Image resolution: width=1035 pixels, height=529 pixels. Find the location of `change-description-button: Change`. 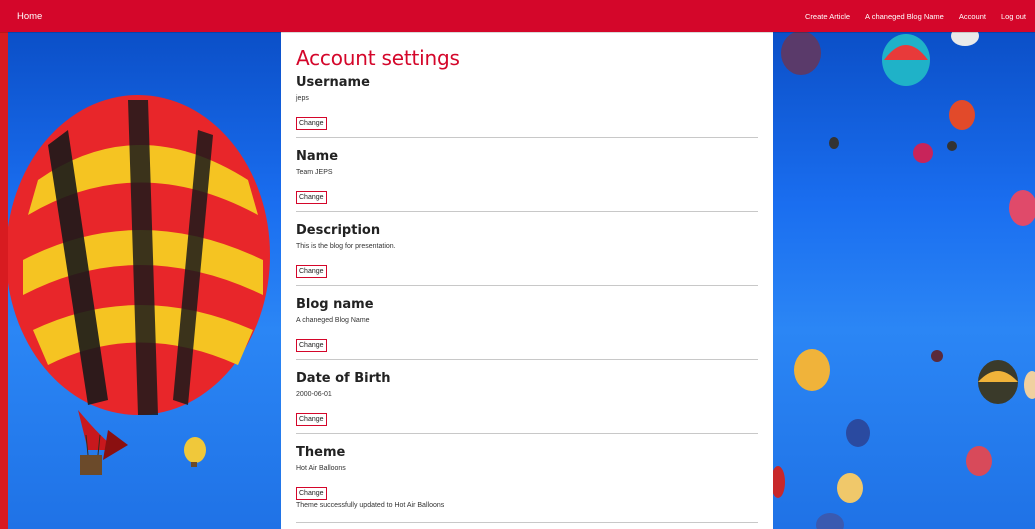

change-description-button: Change is located at coordinates (311, 271).